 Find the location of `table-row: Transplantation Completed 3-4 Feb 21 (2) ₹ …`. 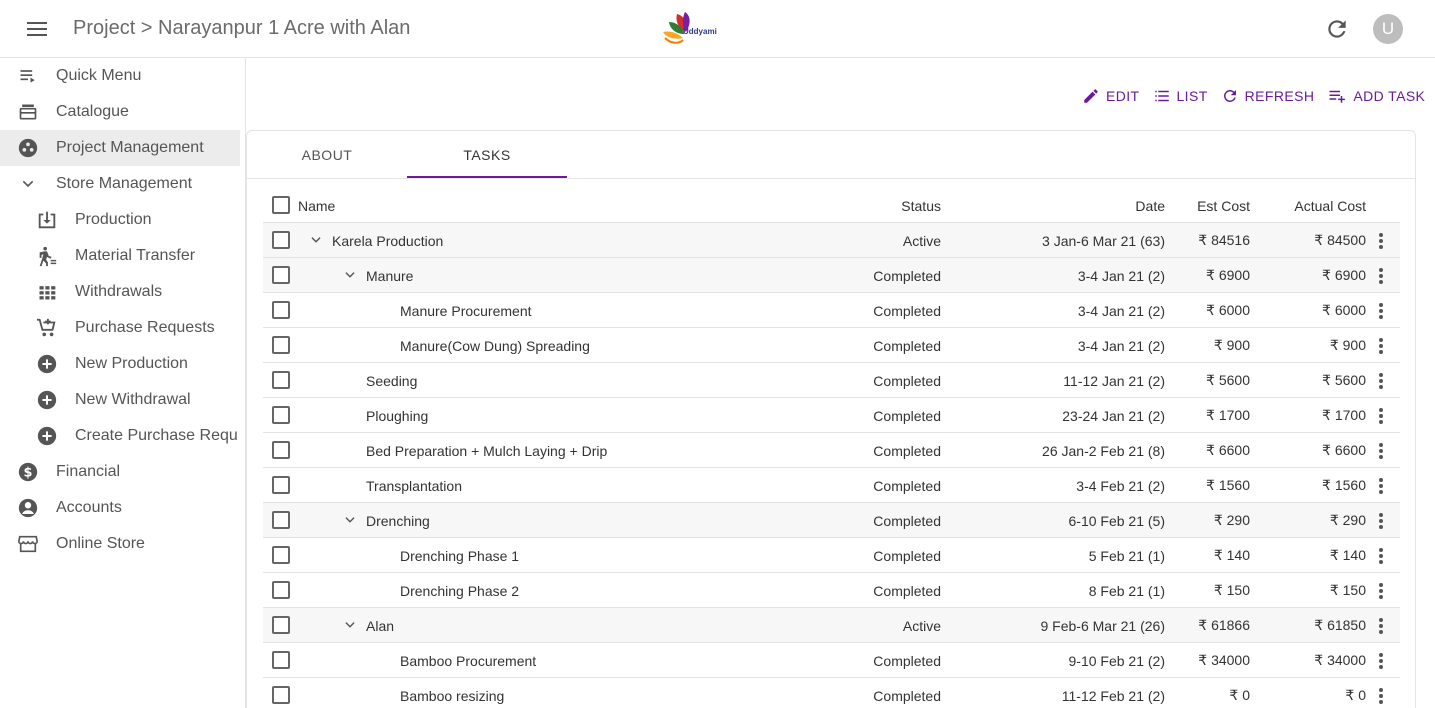

table-row: Transplantation Completed 3-4 Feb 21 (2) ₹ … is located at coordinates (831, 485).